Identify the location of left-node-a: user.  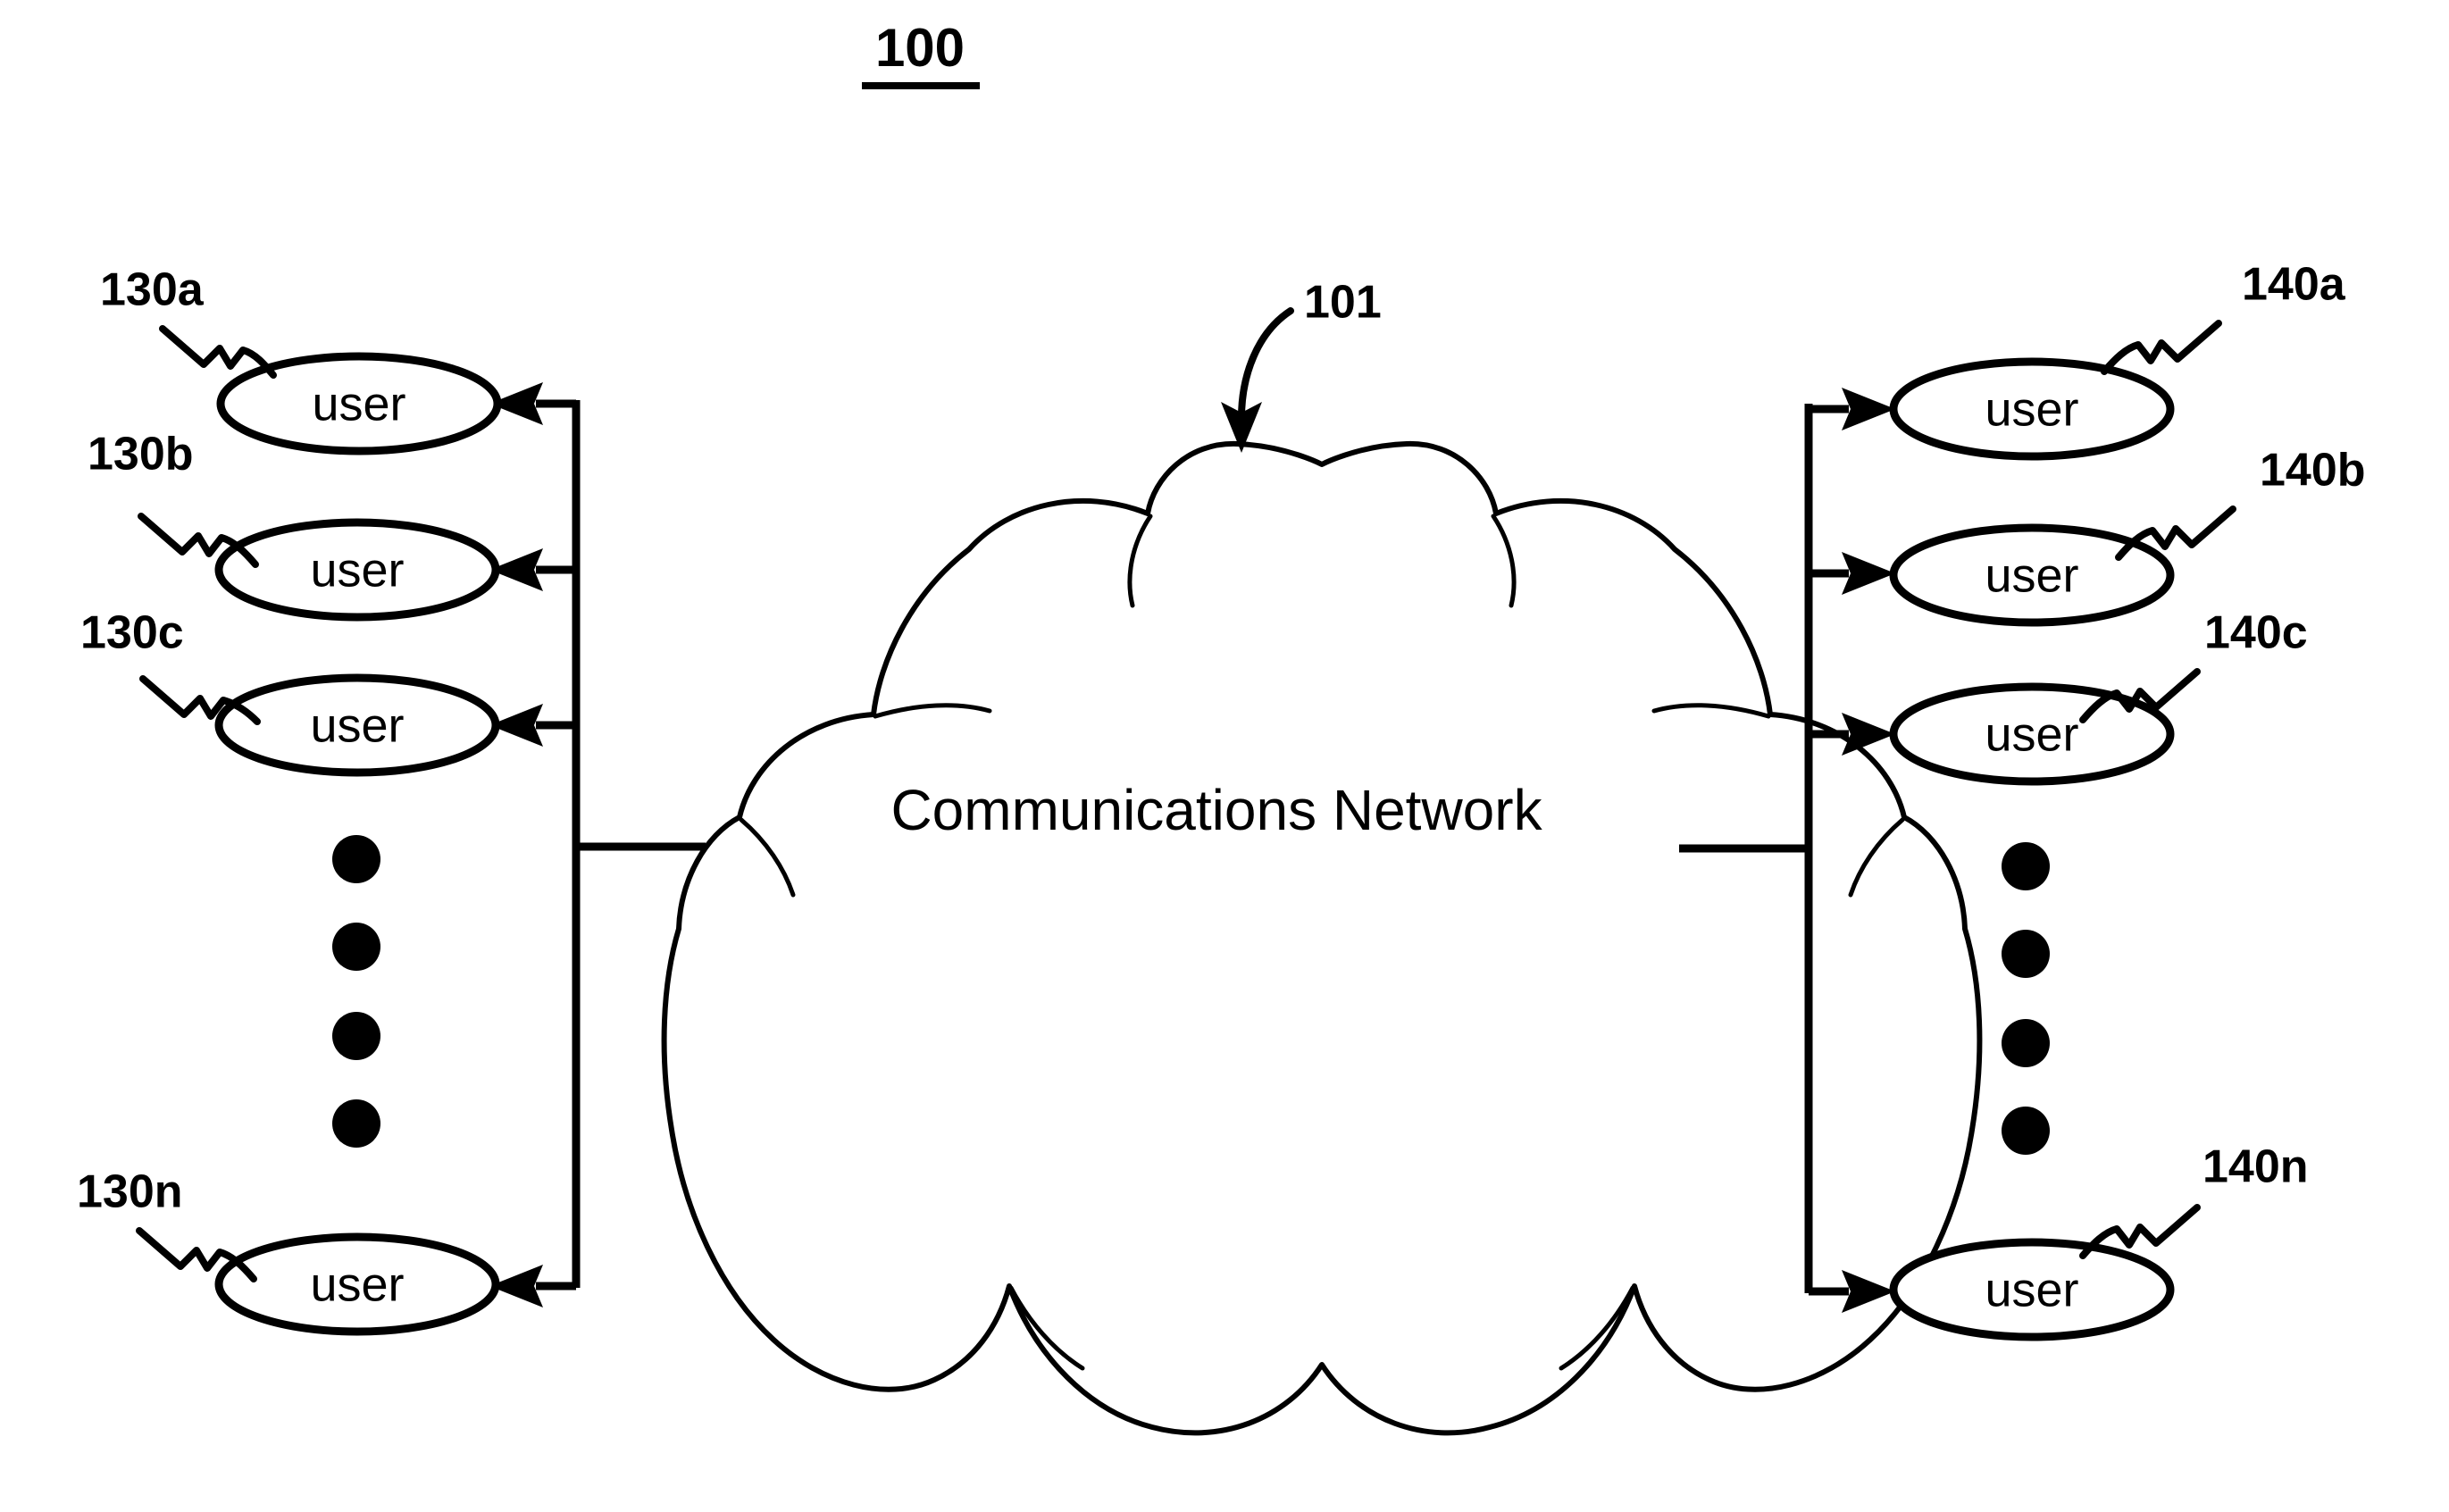
(359, 403).